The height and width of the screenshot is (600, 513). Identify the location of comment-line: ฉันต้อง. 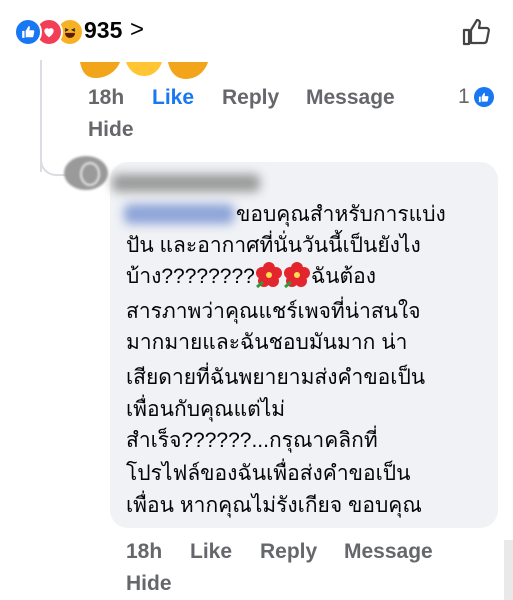
(343, 276).